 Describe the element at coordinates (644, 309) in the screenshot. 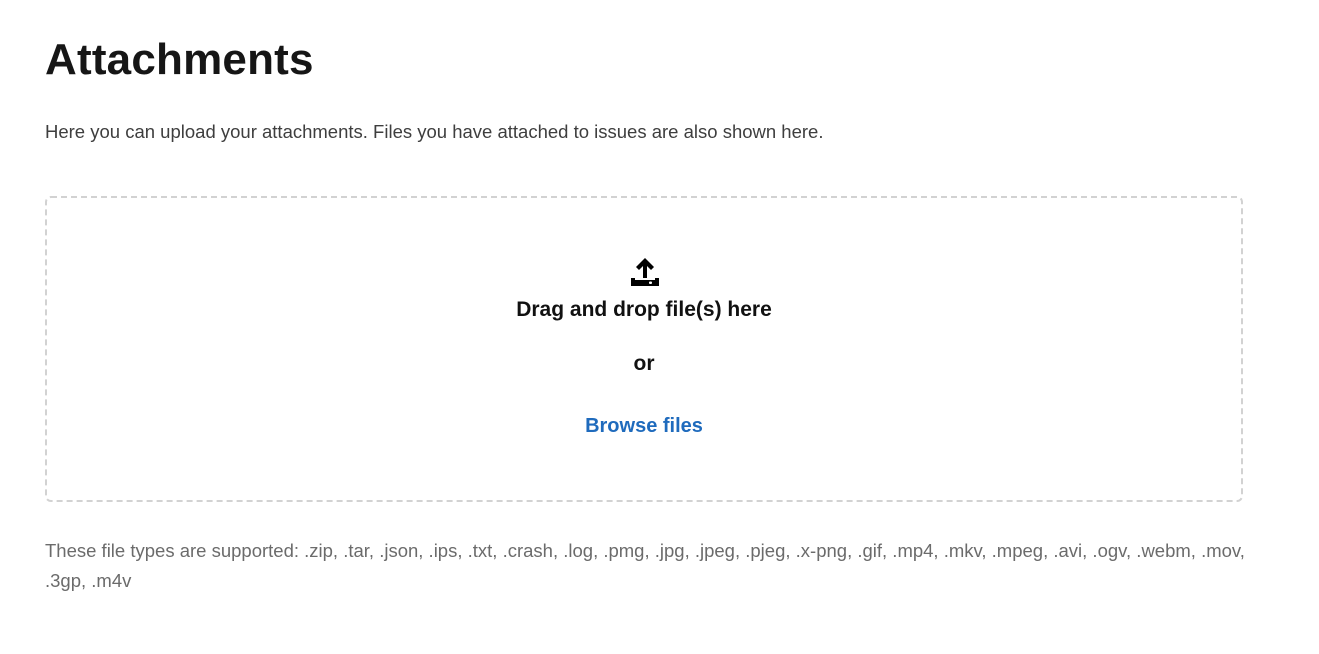

I see `drag-drop-label: Drag and drop file(s) here` at that location.